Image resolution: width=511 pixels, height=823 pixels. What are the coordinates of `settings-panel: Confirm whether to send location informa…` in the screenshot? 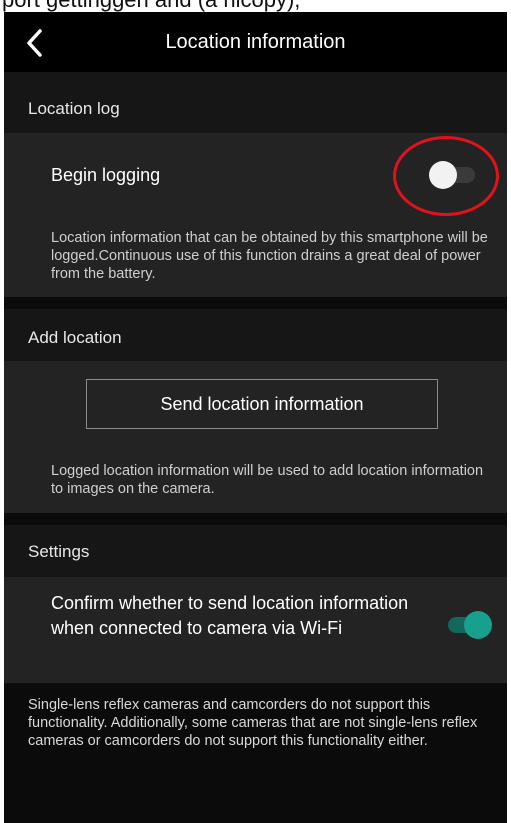 It's located at (255, 630).